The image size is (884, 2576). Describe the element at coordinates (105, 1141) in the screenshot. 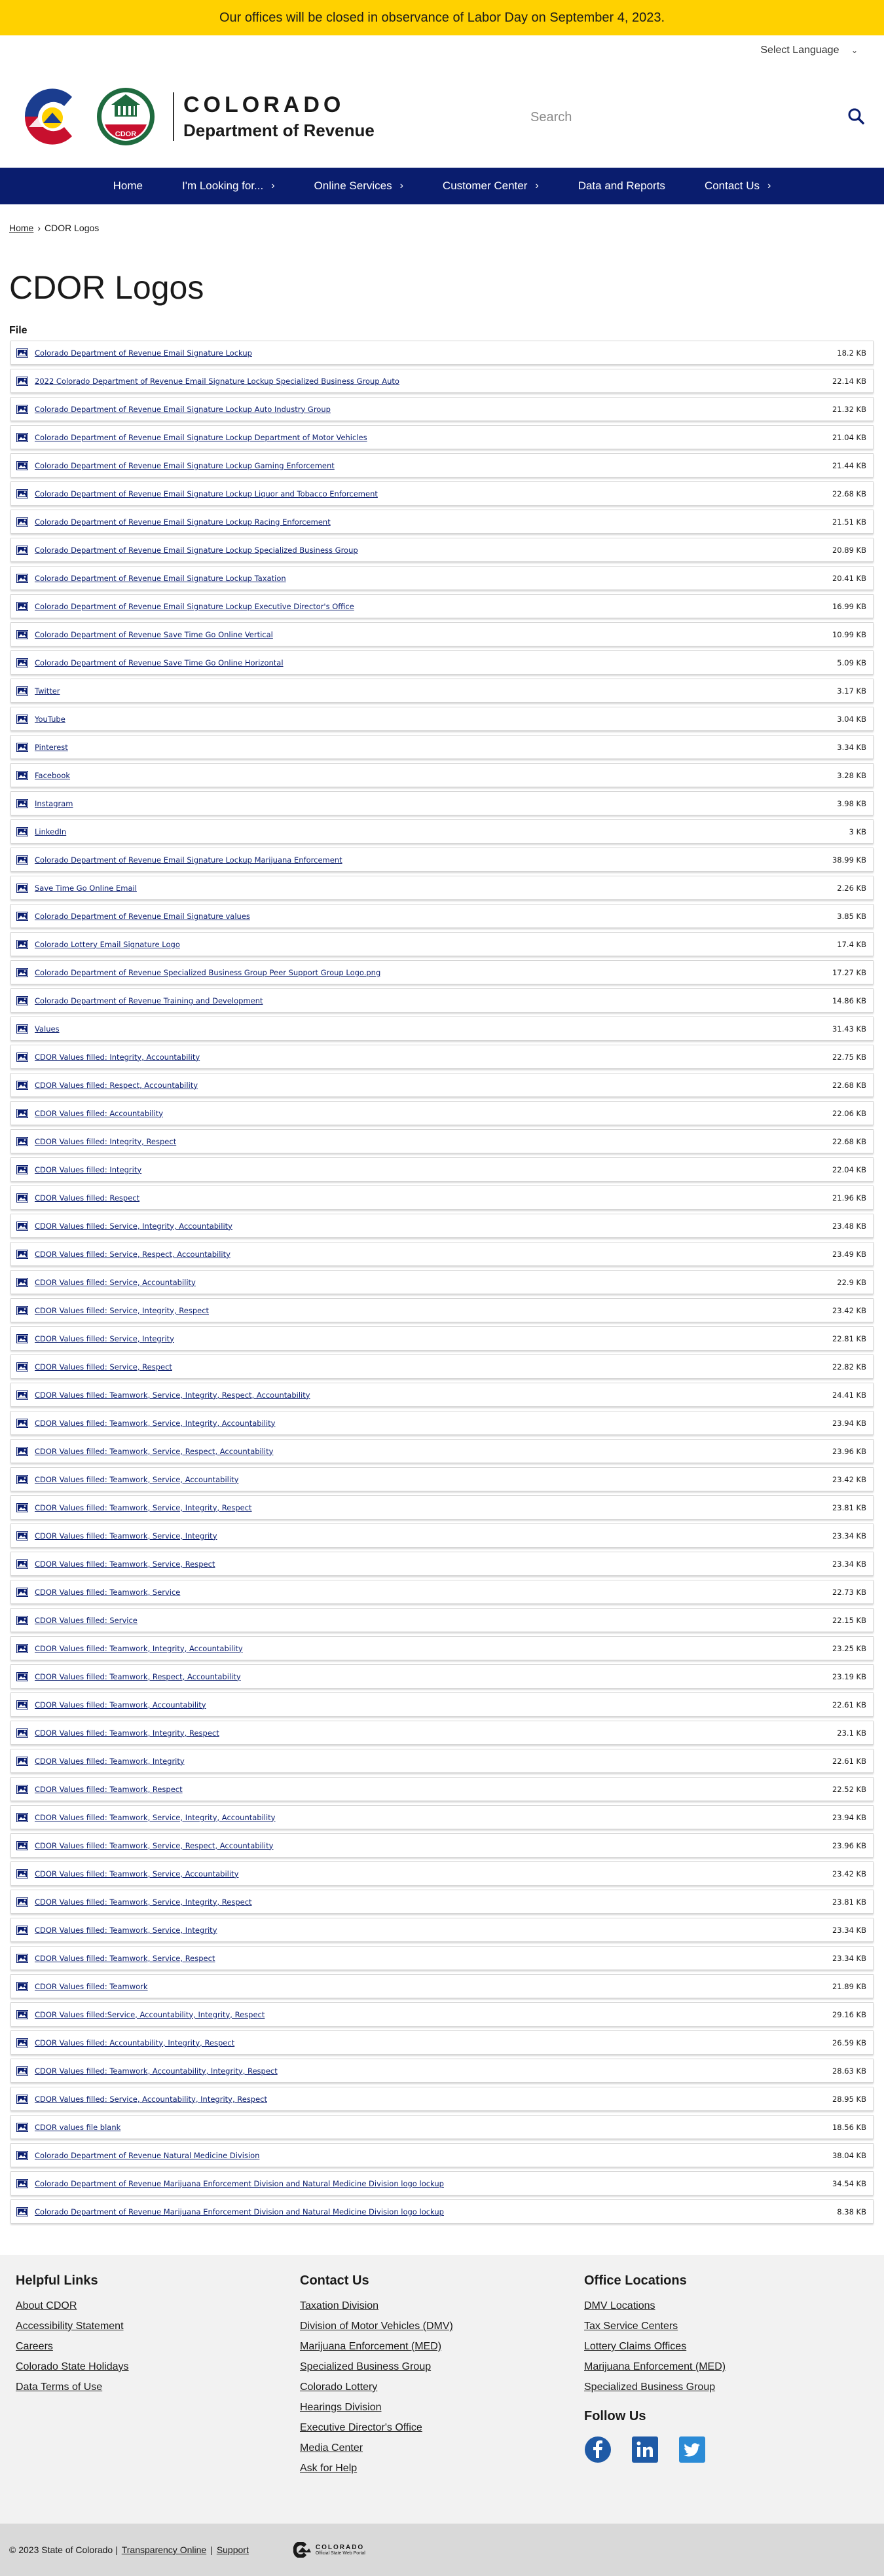

I see `file-link: CDOR Values filled: Integrity, Respect` at that location.